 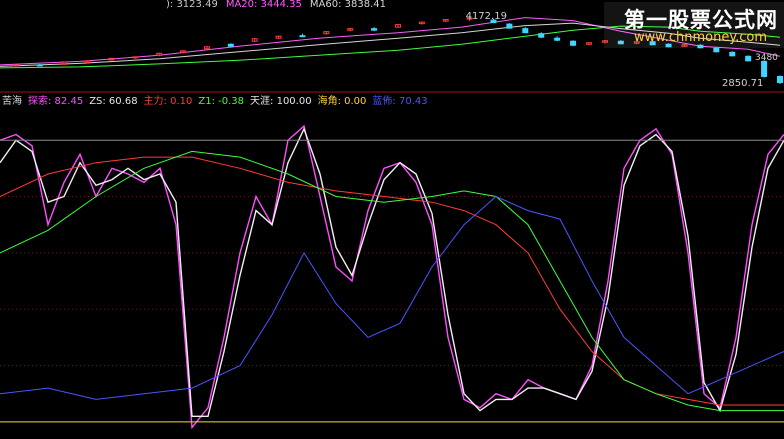 What do you see at coordinates (766, 58) in the screenshot?
I see `price-right-label: 3480` at bounding box center [766, 58].